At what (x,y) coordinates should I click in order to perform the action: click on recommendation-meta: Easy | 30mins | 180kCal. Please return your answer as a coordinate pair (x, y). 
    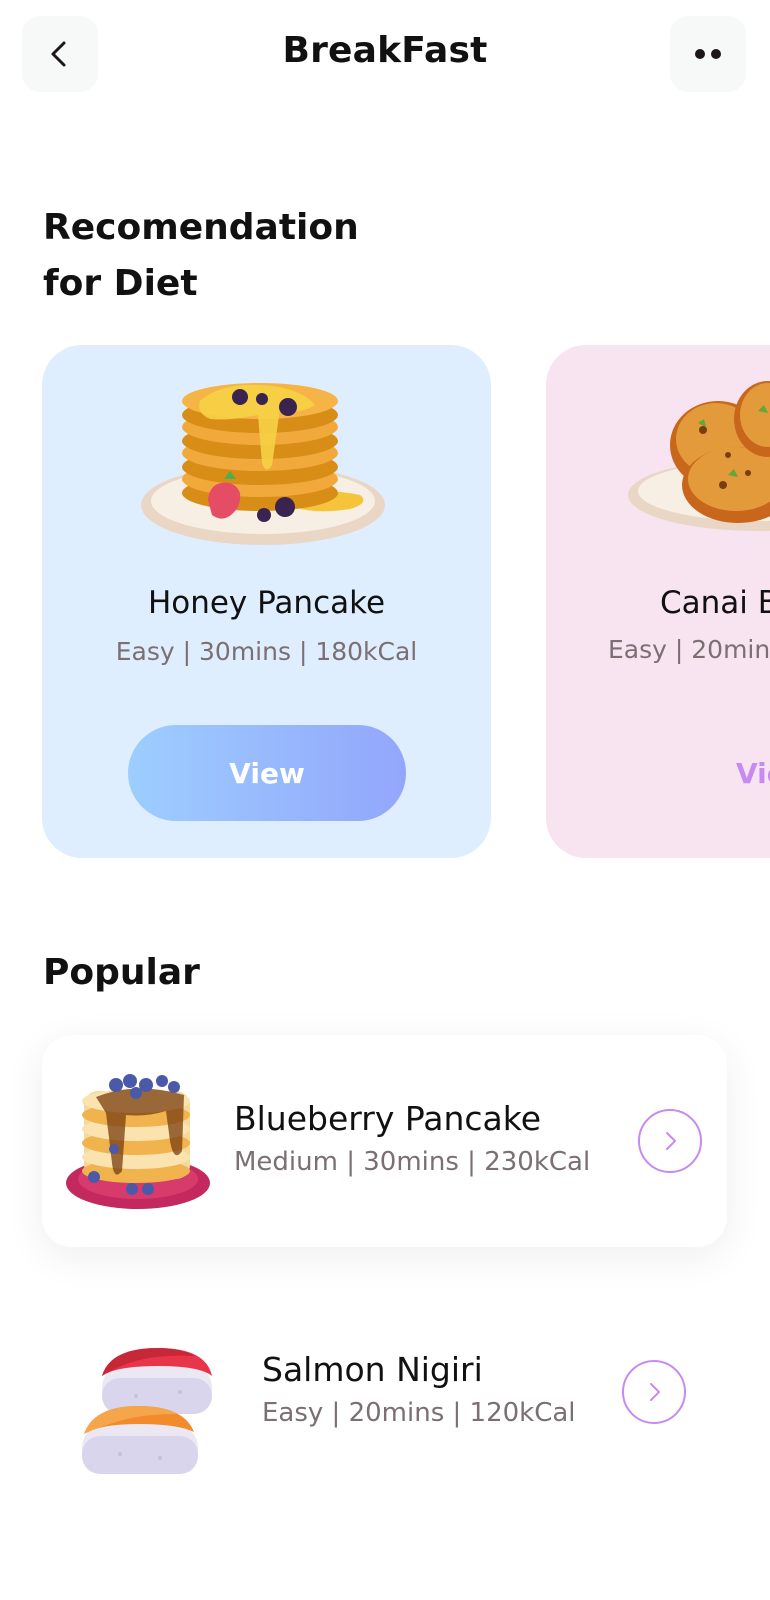
    Looking at the image, I should click on (266, 651).